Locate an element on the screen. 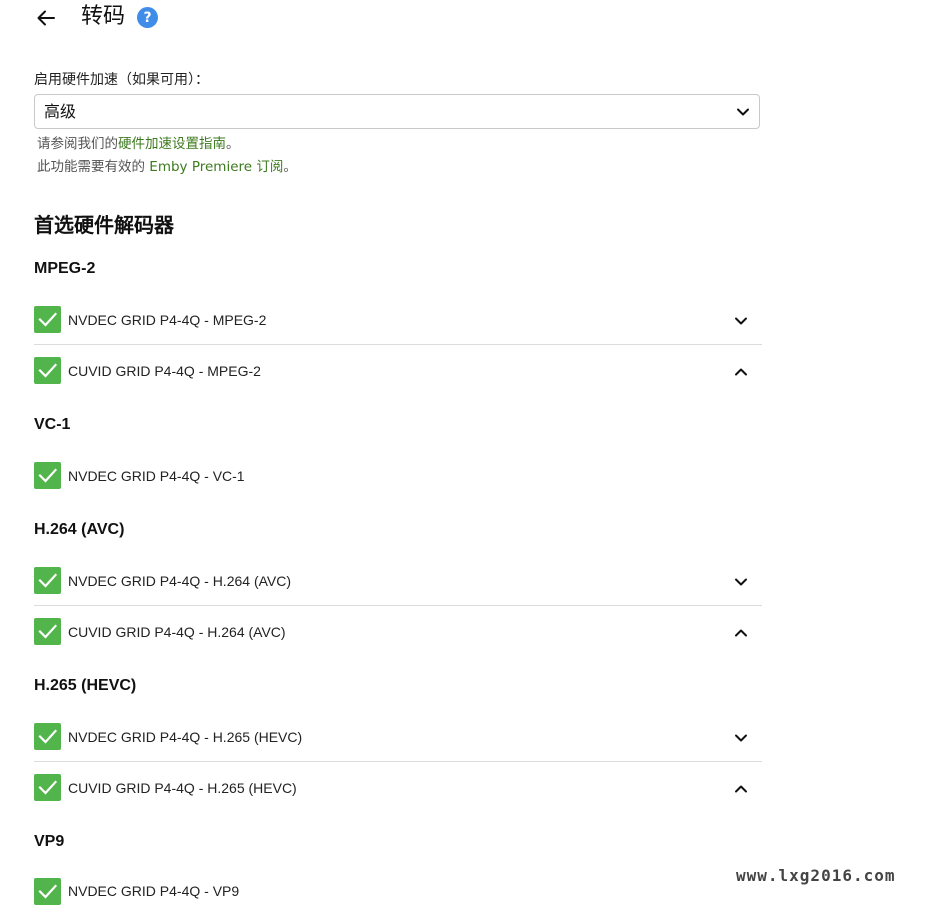 The image size is (925, 913). help-text-prefix: 此功能需要有效的 is located at coordinates (93, 167).